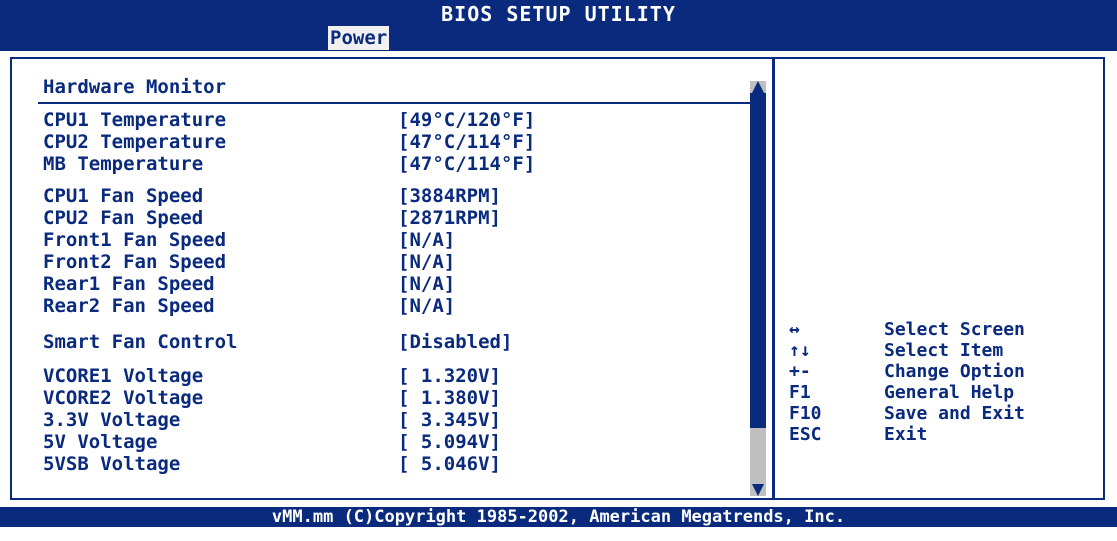 This screenshot has height=541, width=1117. I want to click on help-row-exit: ESC Exit, so click(939, 434).